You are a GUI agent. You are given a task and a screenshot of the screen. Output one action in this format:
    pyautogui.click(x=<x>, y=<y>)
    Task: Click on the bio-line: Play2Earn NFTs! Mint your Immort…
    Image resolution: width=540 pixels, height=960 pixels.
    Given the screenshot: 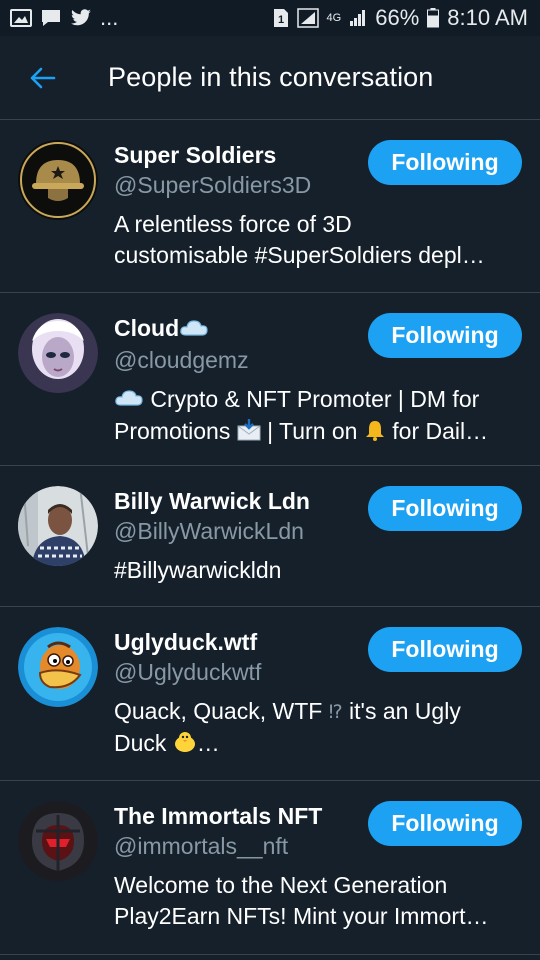 What is the action you would take?
    pyautogui.click(x=301, y=916)
    